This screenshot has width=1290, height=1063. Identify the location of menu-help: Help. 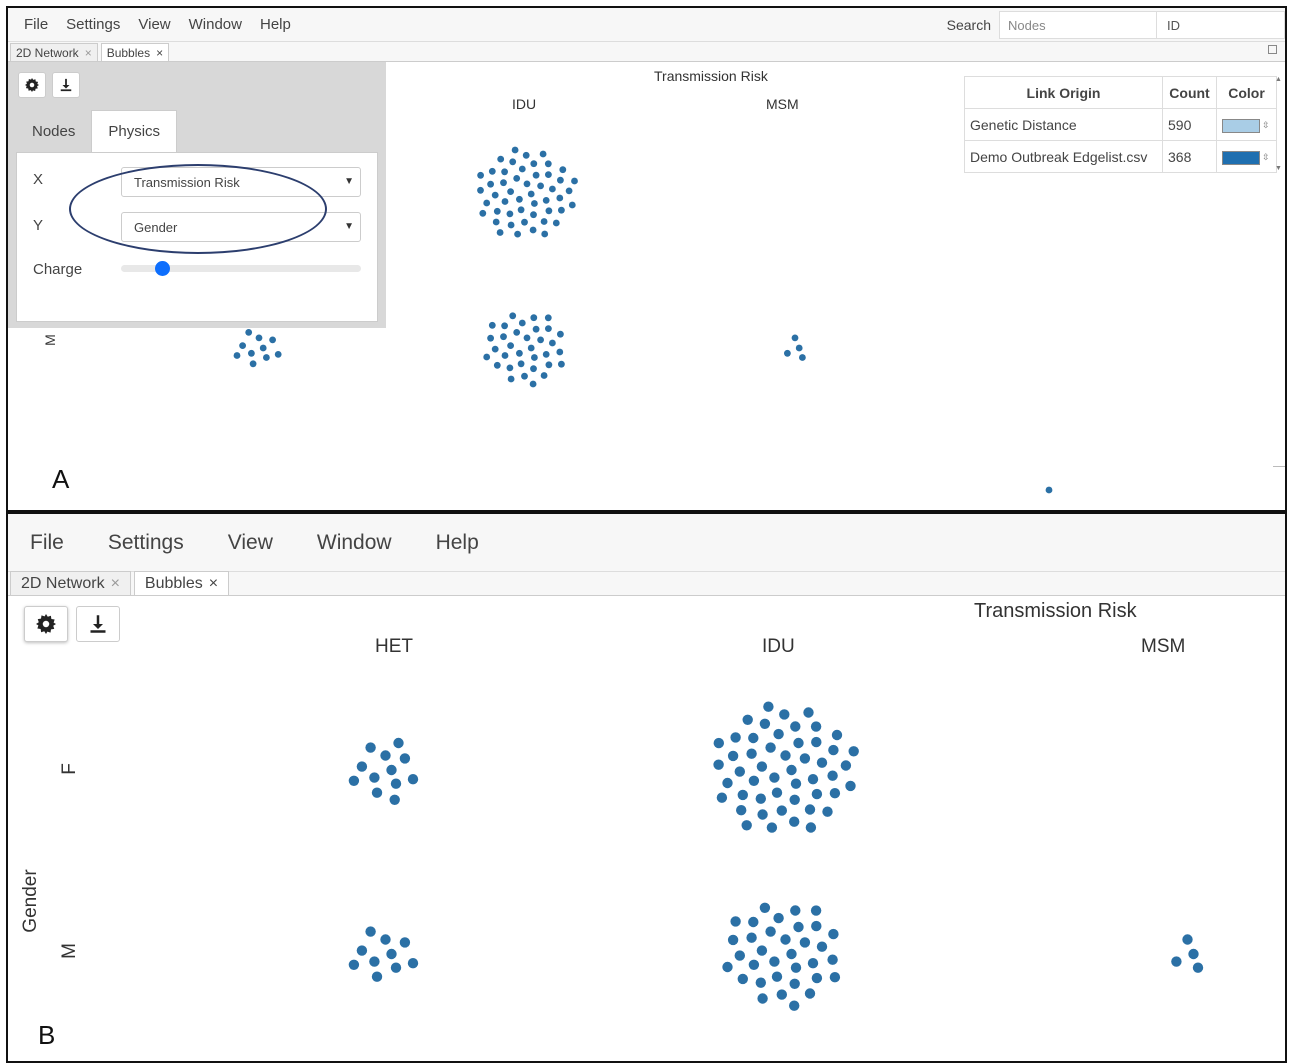
(457, 543).